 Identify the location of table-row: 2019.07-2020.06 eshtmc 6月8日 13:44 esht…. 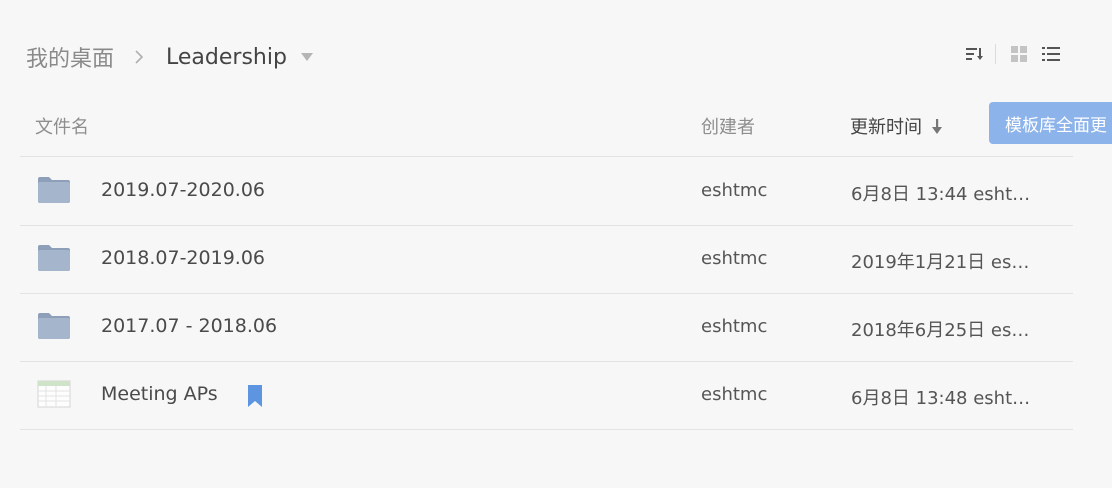
(546, 192).